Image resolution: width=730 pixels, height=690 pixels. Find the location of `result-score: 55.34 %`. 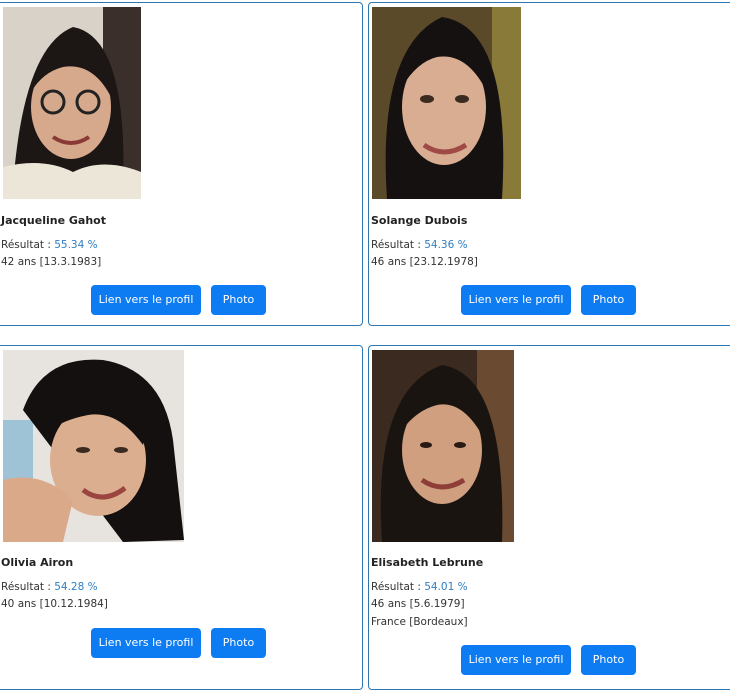

result-score: 55.34 % is located at coordinates (76, 245).